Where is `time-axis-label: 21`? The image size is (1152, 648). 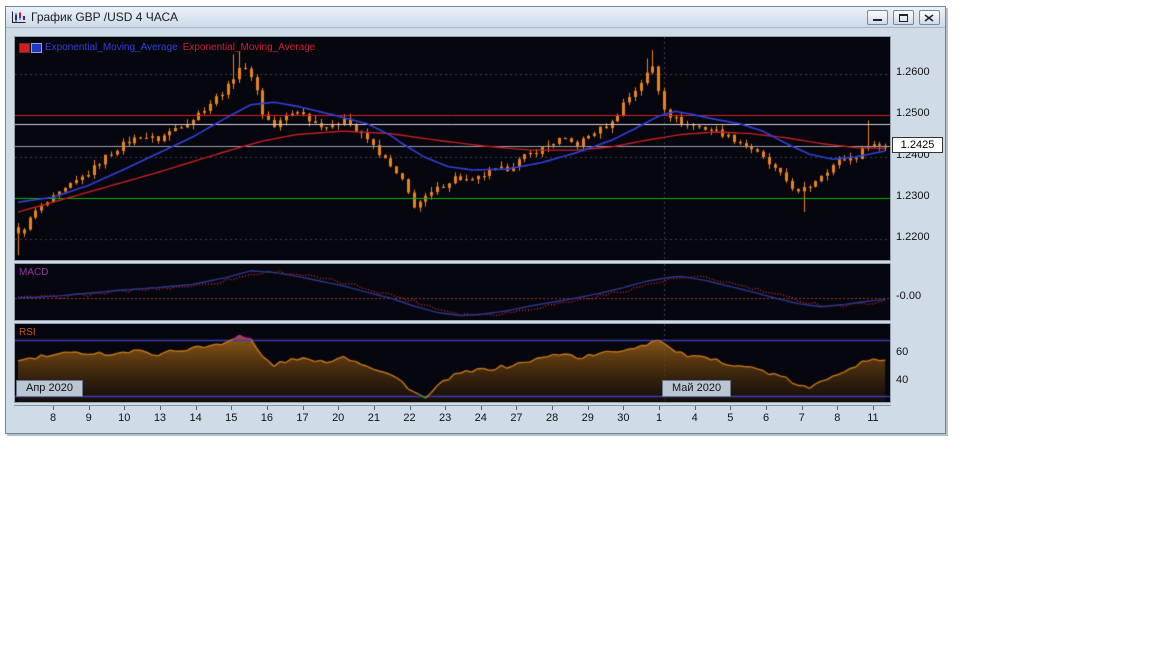 time-axis-label: 21 is located at coordinates (373, 418).